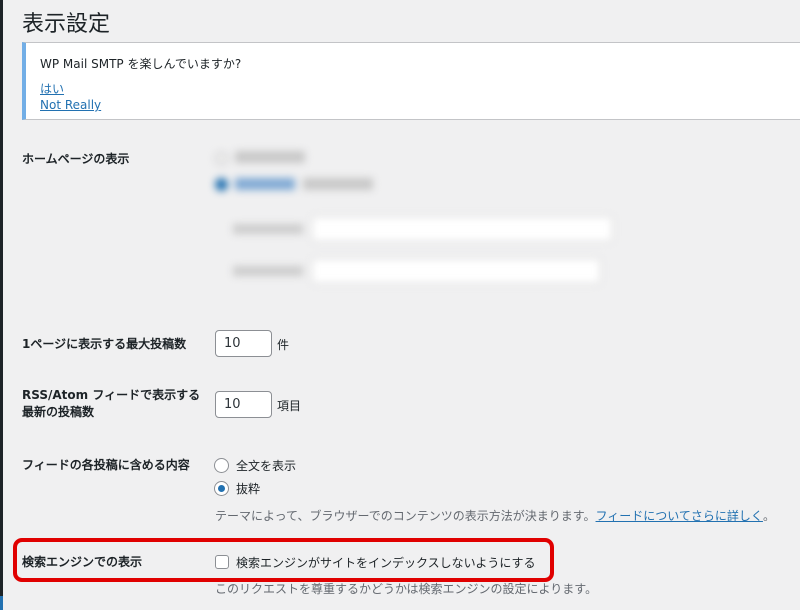 The width and height of the screenshot is (800, 610). I want to click on feed-excerpt-label: 抜粋, so click(248, 489).